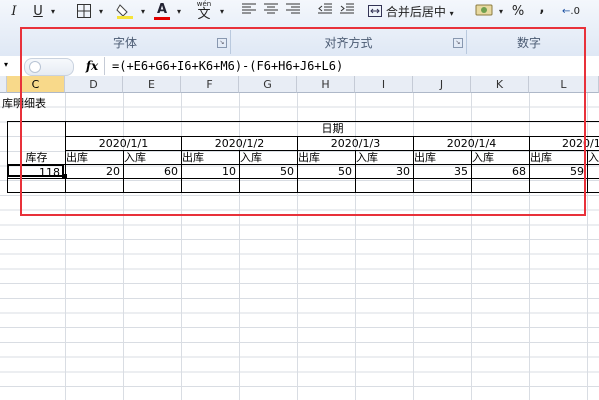 This screenshot has height=400, width=599. What do you see at coordinates (293, 8) in the screenshot?
I see `align-right-icon` at bounding box center [293, 8].